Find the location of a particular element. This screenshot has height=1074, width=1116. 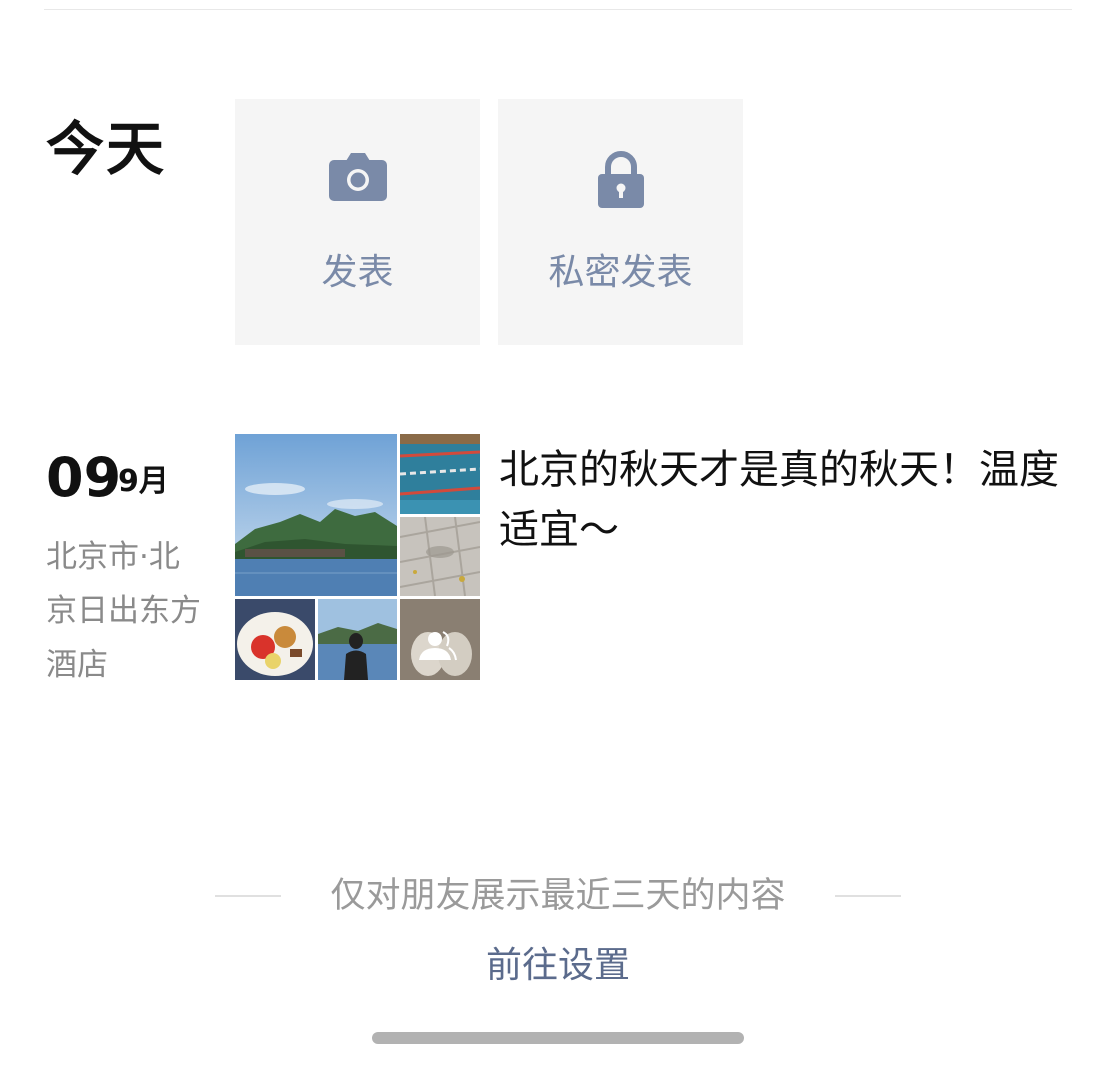

lake-mountain-photo is located at coordinates (316, 515).